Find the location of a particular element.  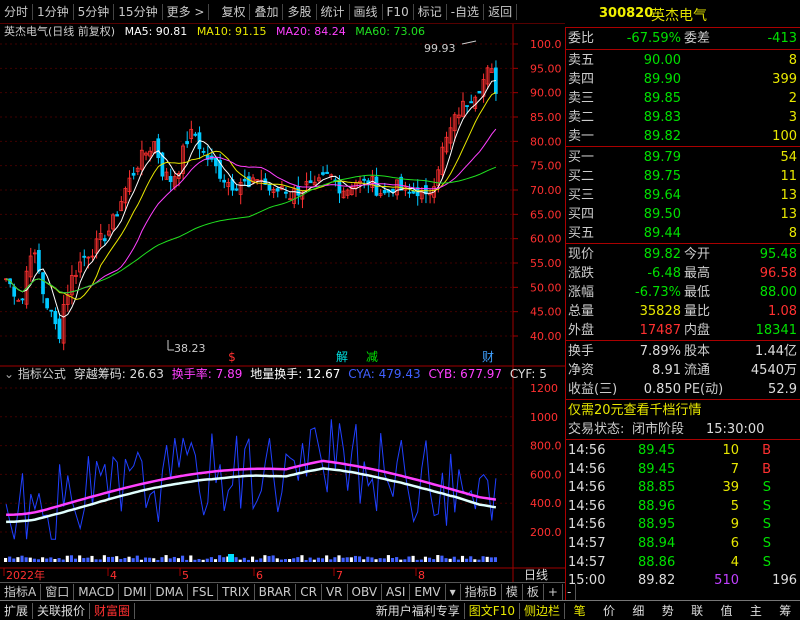

quote-tab-4: 联 is located at coordinates (697, 610).